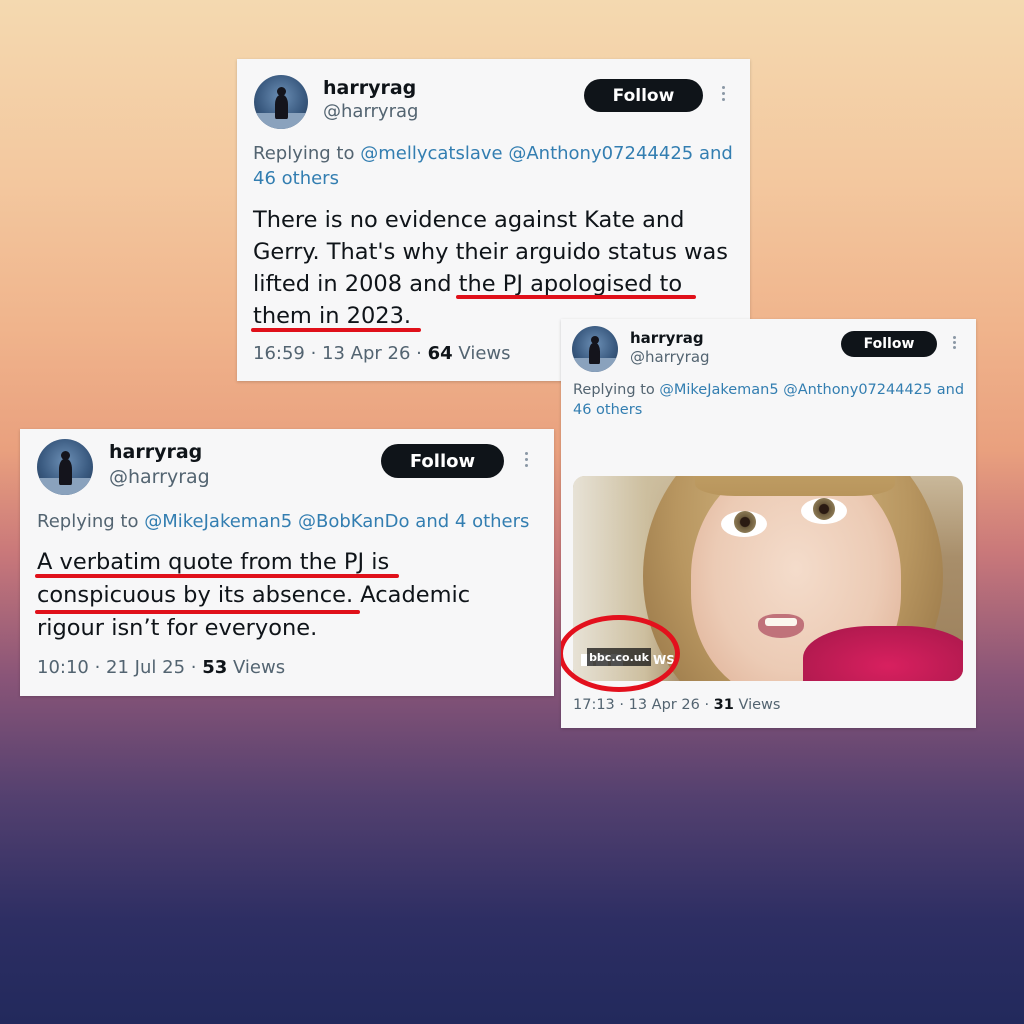  What do you see at coordinates (431, 153) in the screenshot?
I see `mention-link: @mellycatslave` at bounding box center [431, 153].